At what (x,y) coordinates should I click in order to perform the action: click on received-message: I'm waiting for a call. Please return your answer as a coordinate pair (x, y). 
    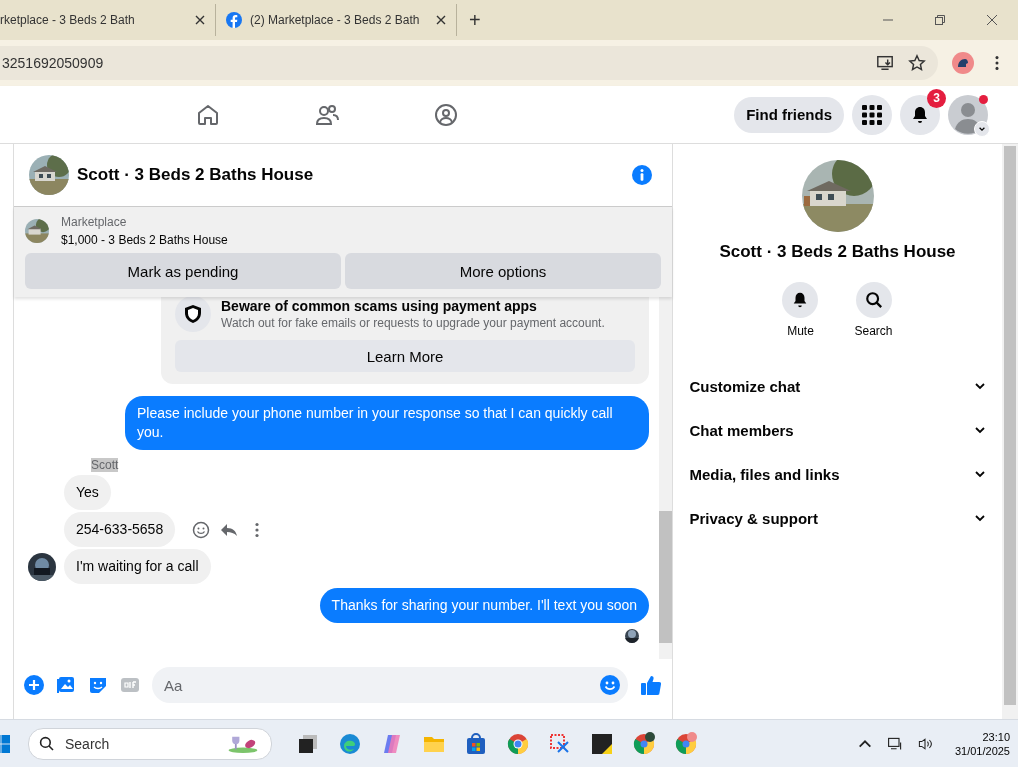
    Looking at the image, I should click on (137, 566).